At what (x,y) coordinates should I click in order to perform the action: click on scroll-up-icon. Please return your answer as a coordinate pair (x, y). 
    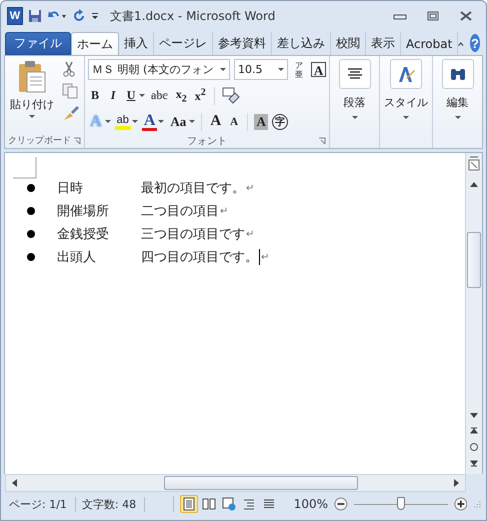
    Looking at the image, I should click on (474, 184).